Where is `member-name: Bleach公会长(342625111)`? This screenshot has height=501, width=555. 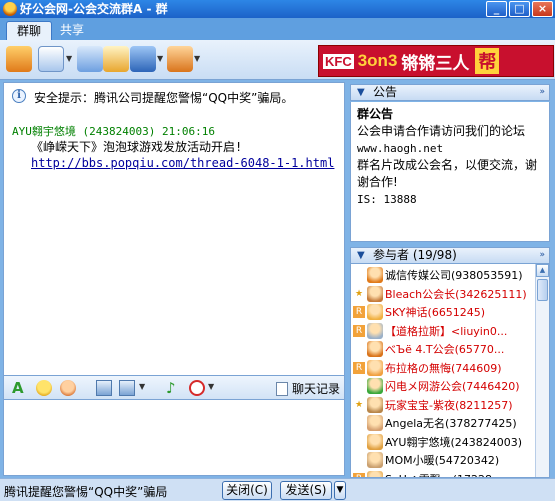
member-name: Bleach公会长(342625111) is located at coordinates (456, 294).